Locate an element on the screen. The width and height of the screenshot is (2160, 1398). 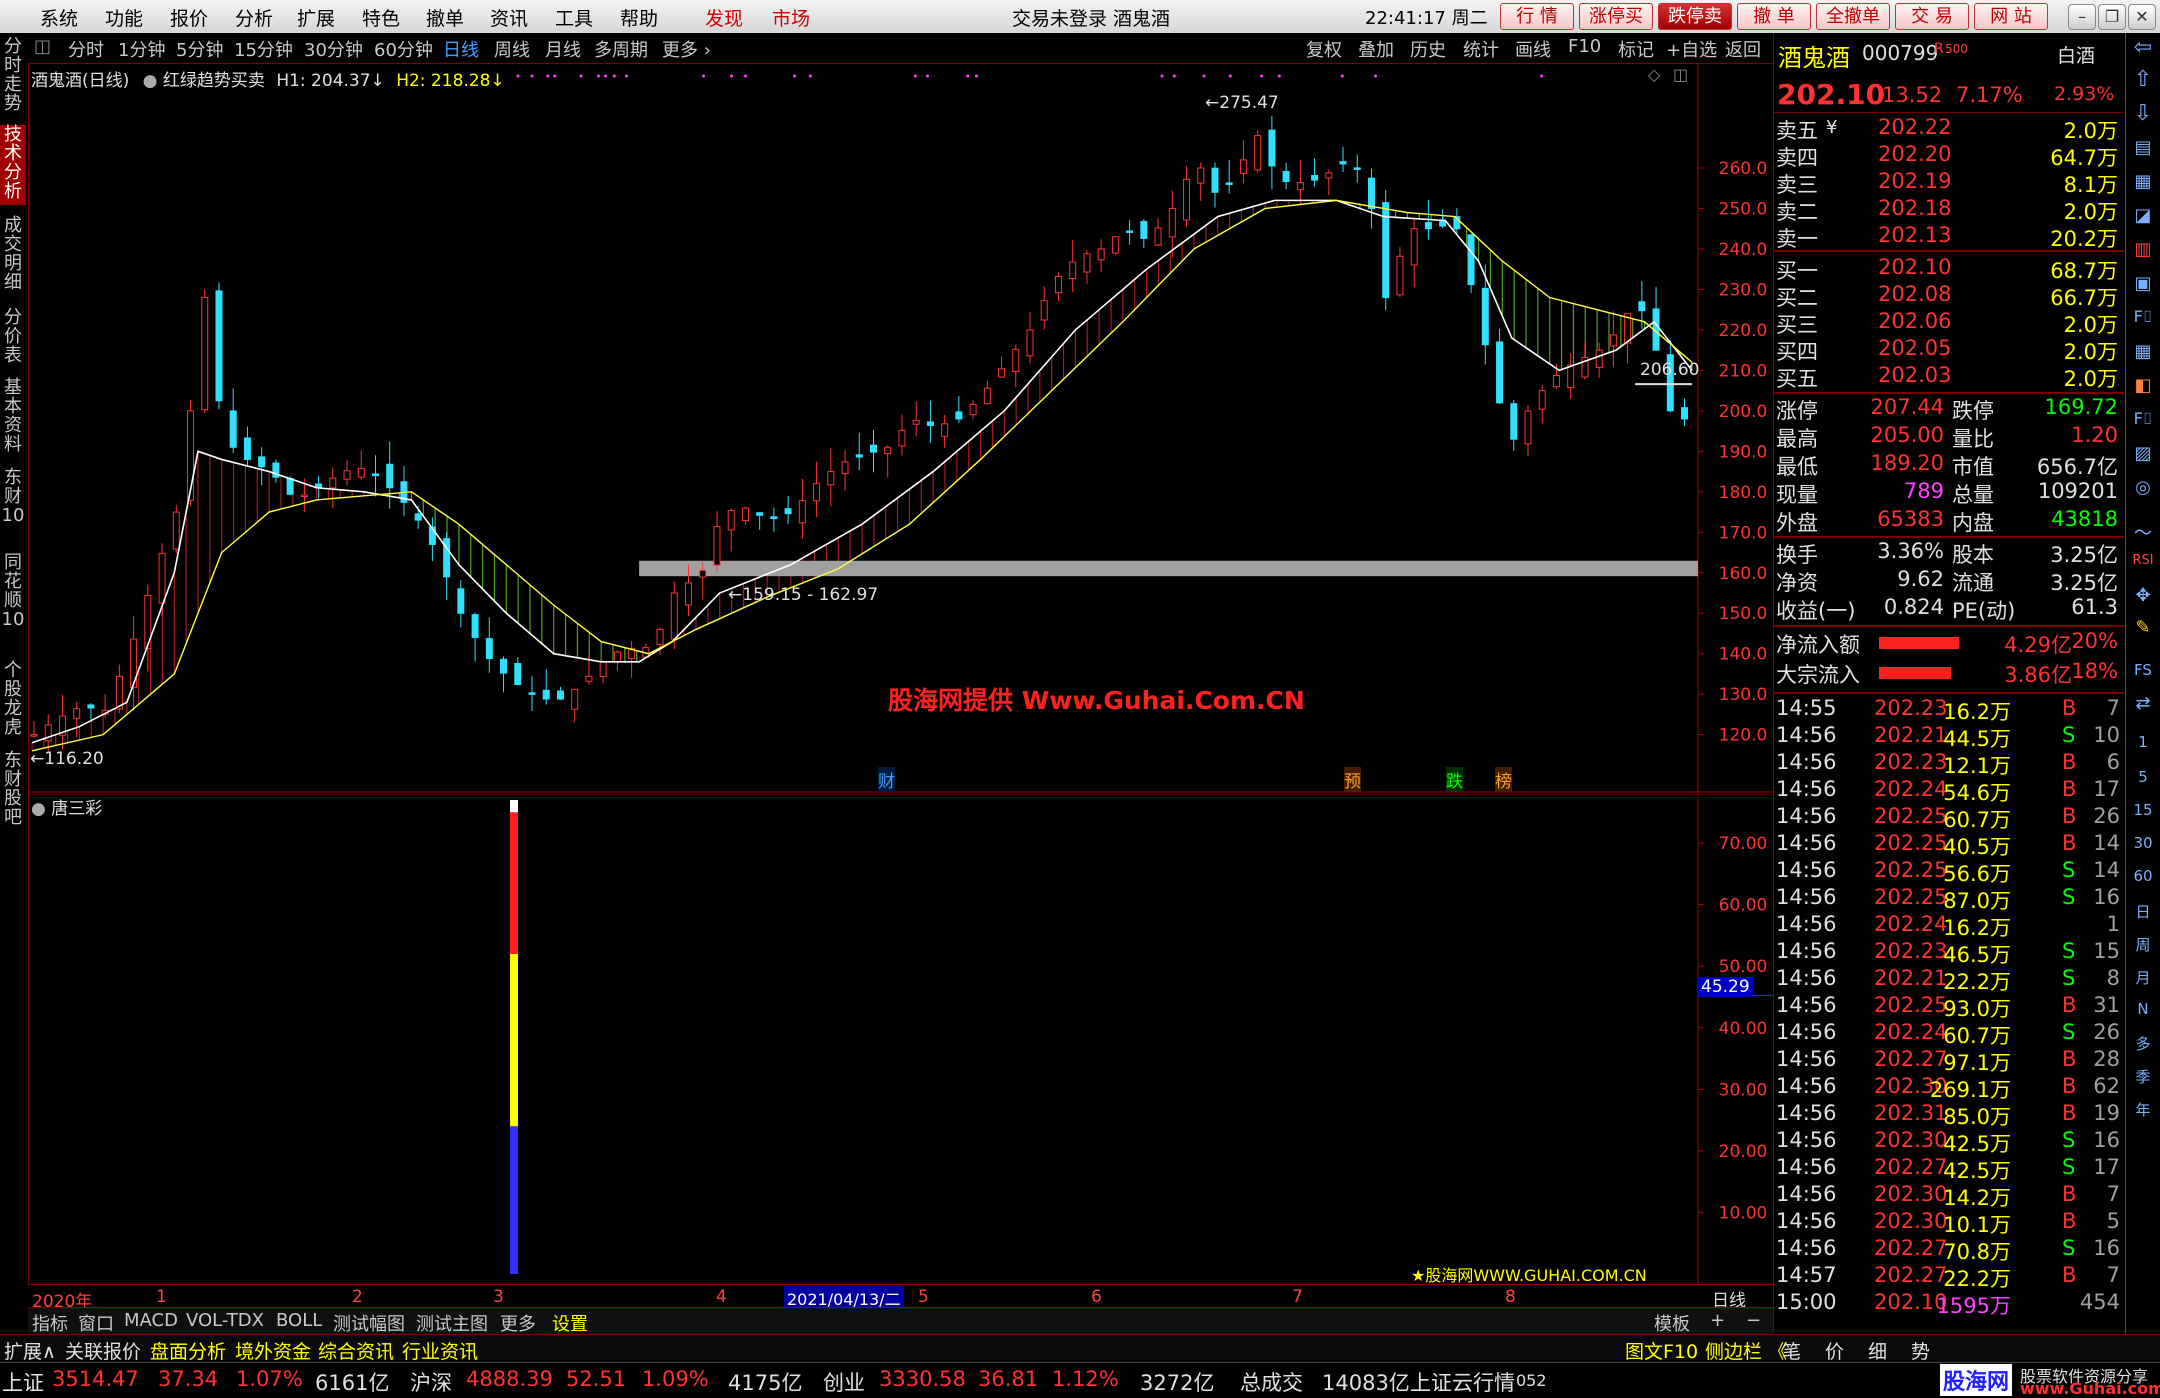
cloud-quote: 上证云行情 is located at coordinates (1462, 1382).